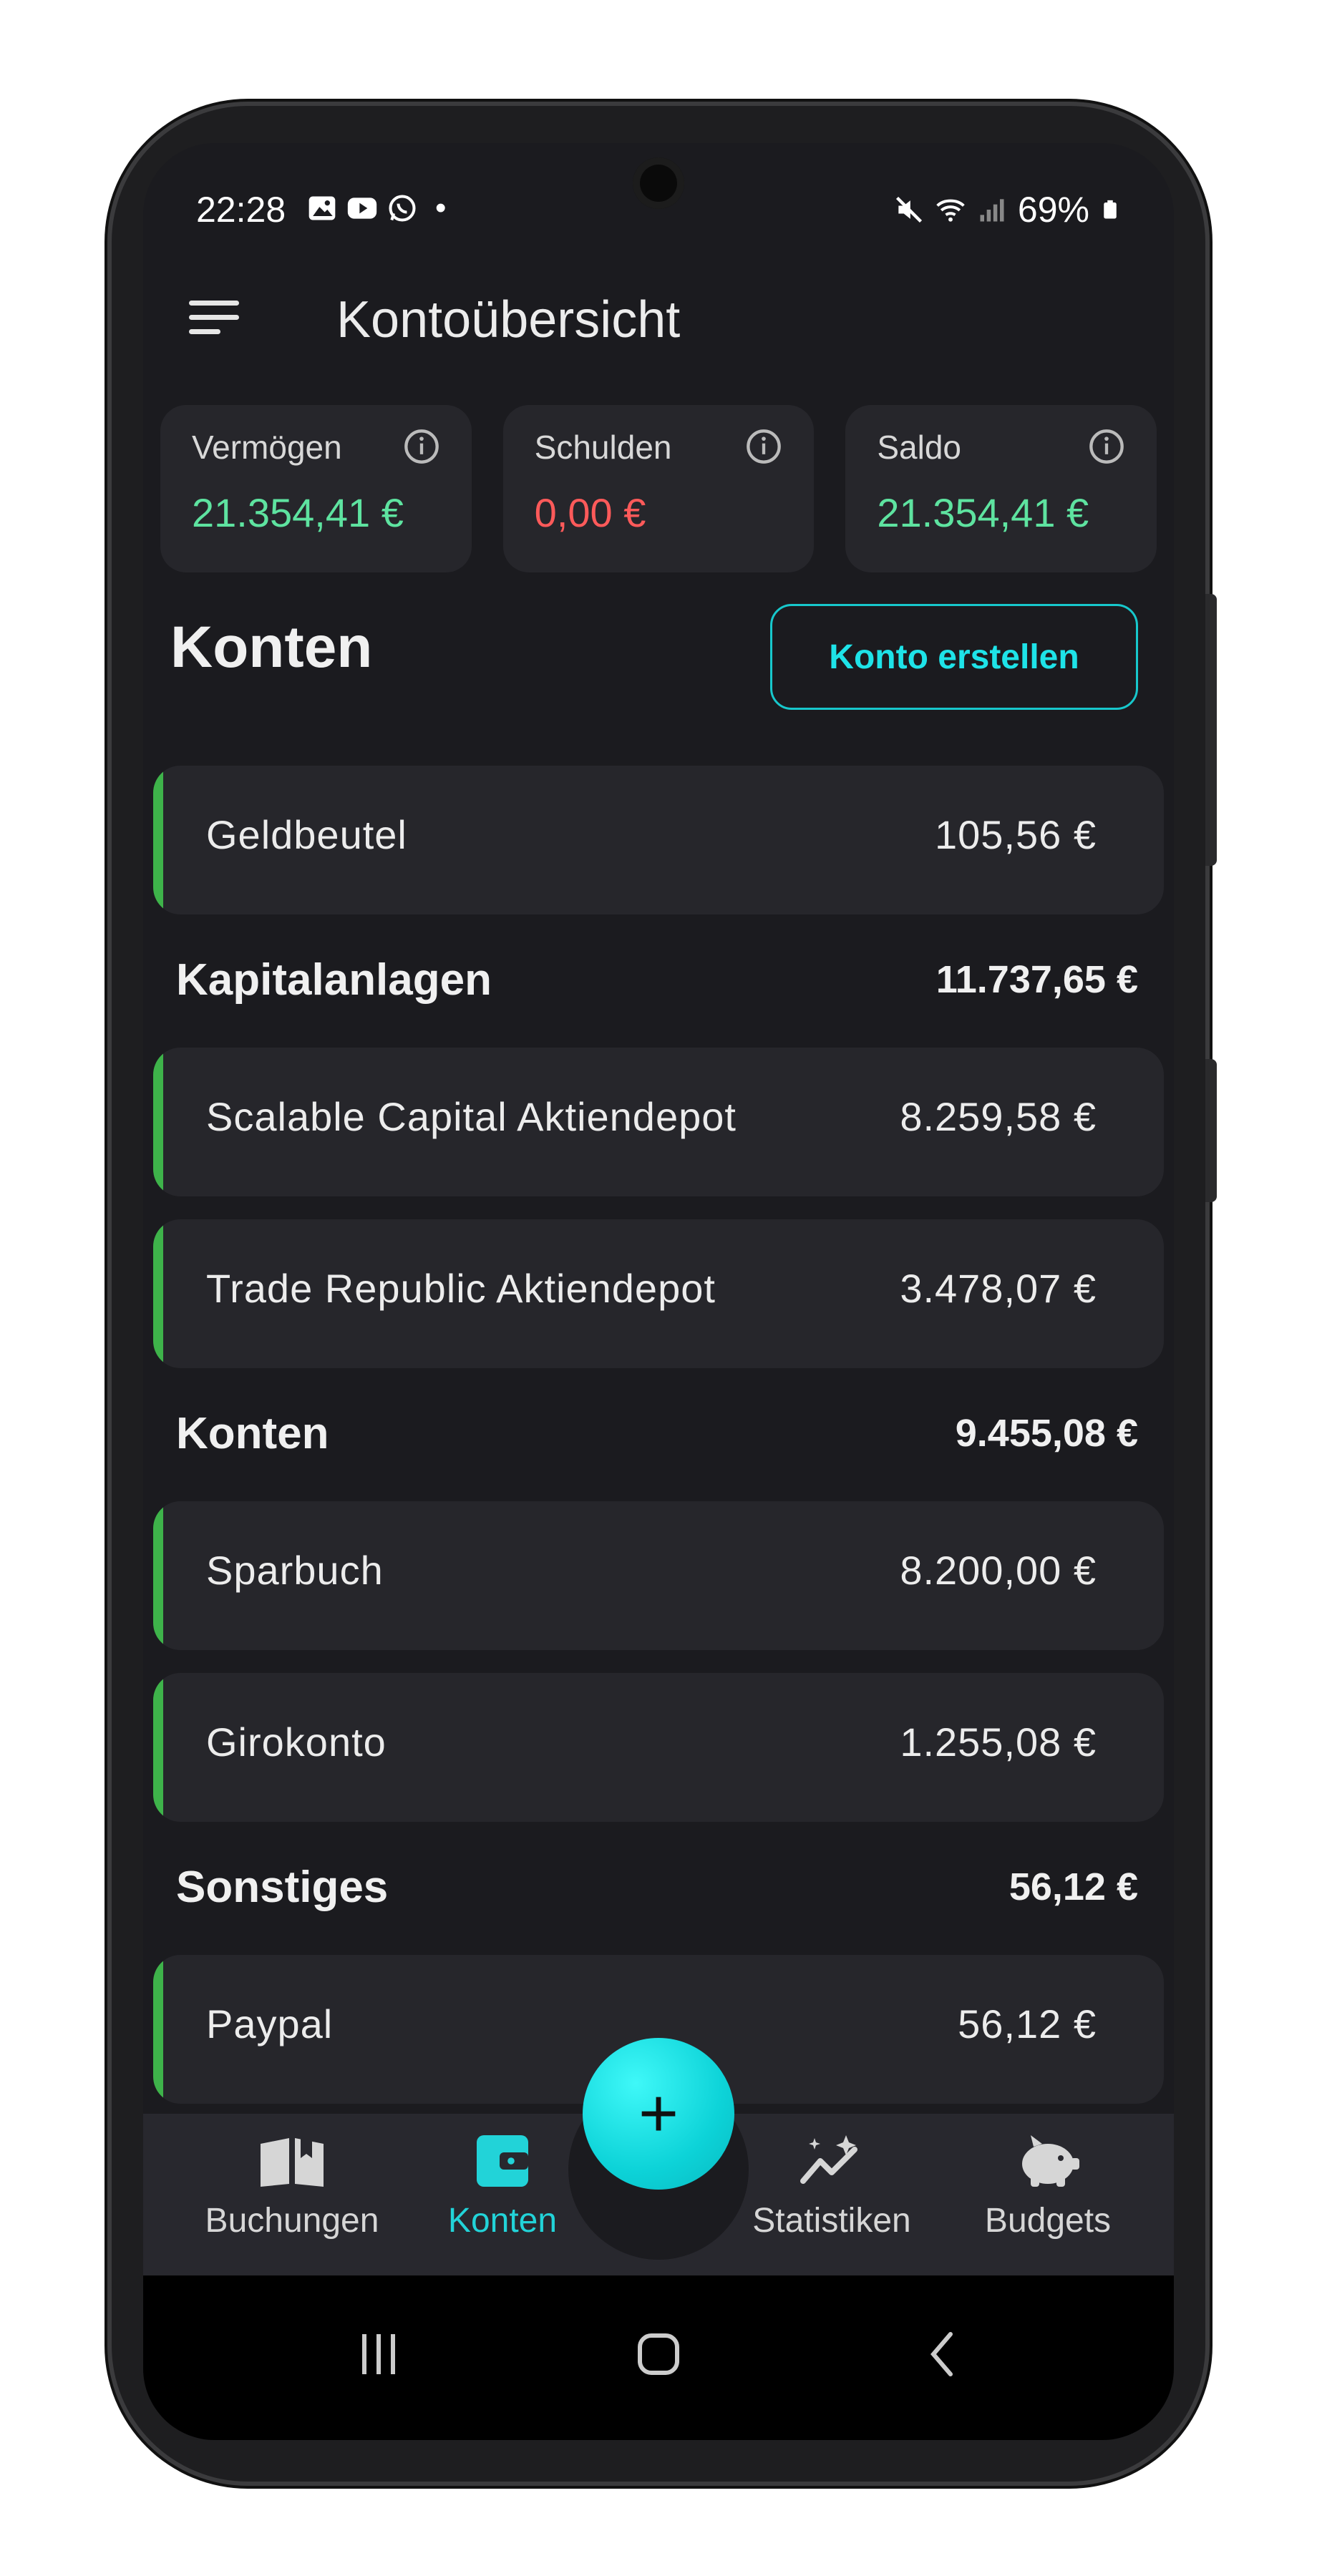  What do you see at coordinates (658, 1747) in the screenshot?
I see `account-girokonto: Girokonto 1.255,08 €` at bounding box center [658, 1747].